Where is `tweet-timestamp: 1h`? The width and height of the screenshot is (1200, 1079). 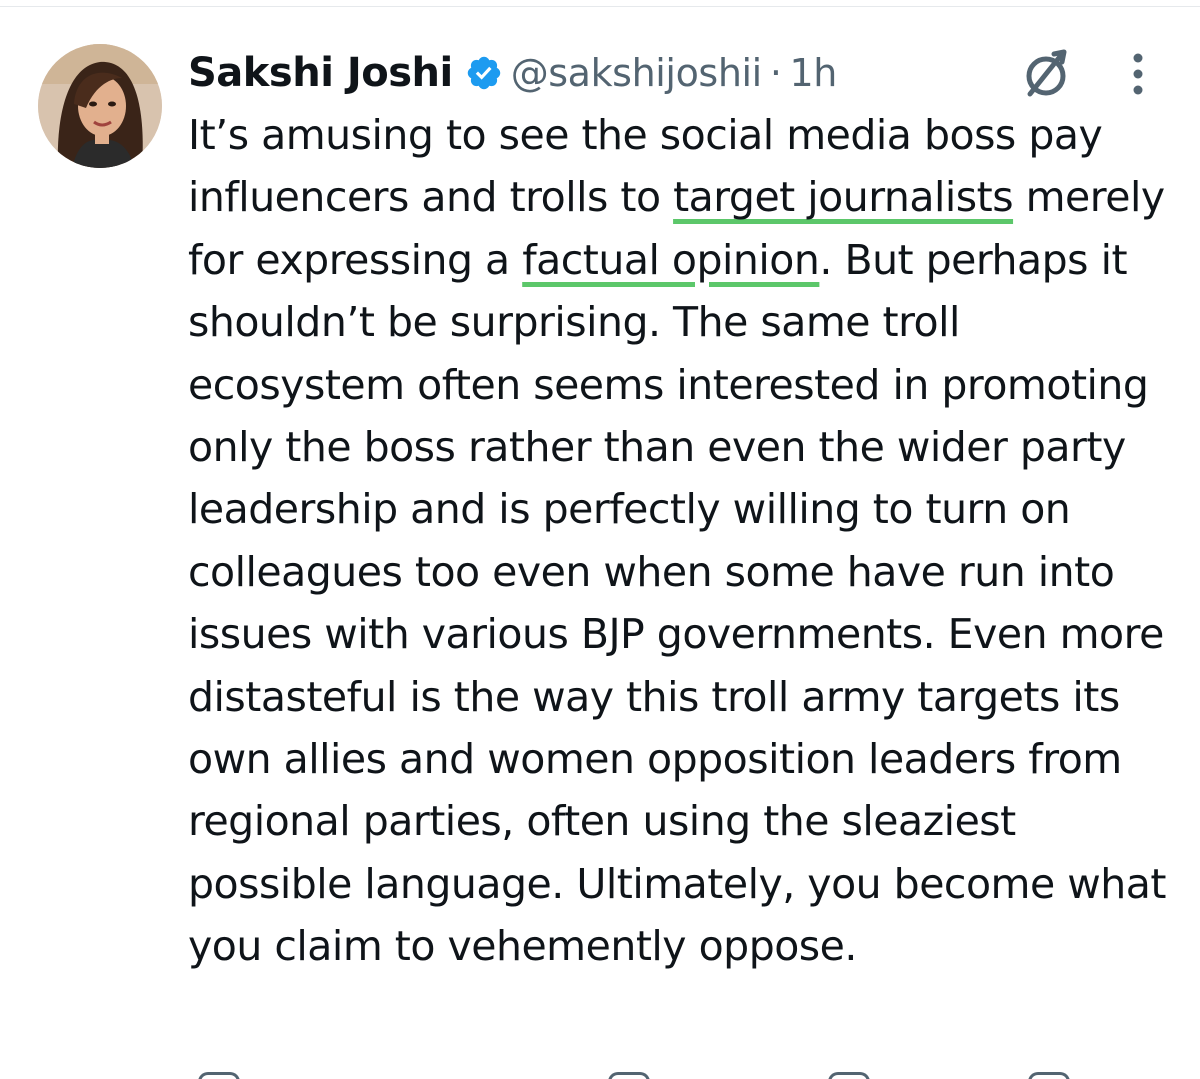
tweet-timestamp: 1h is located at coordinates (814, 73).